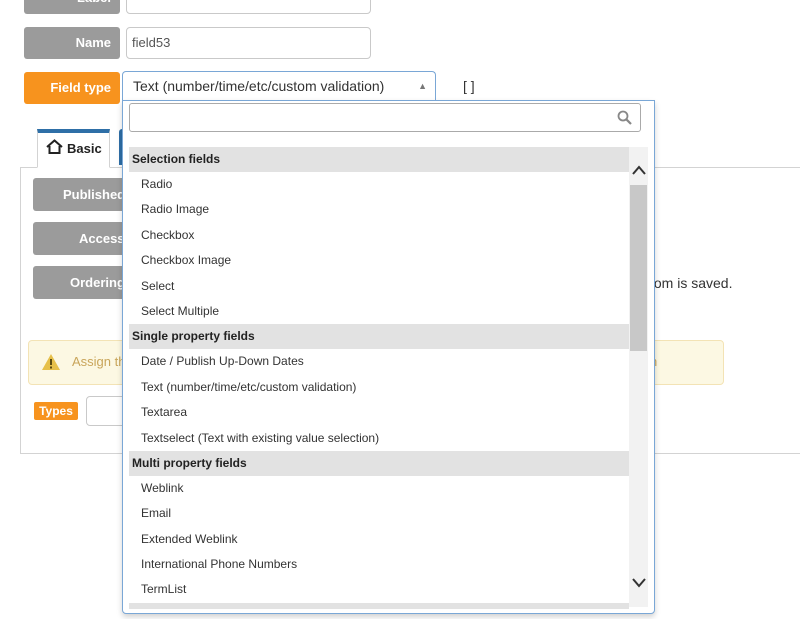  Describe the element at coordinates (371, 118) in the screenshot. I see `dropdown-search-input` at that location.